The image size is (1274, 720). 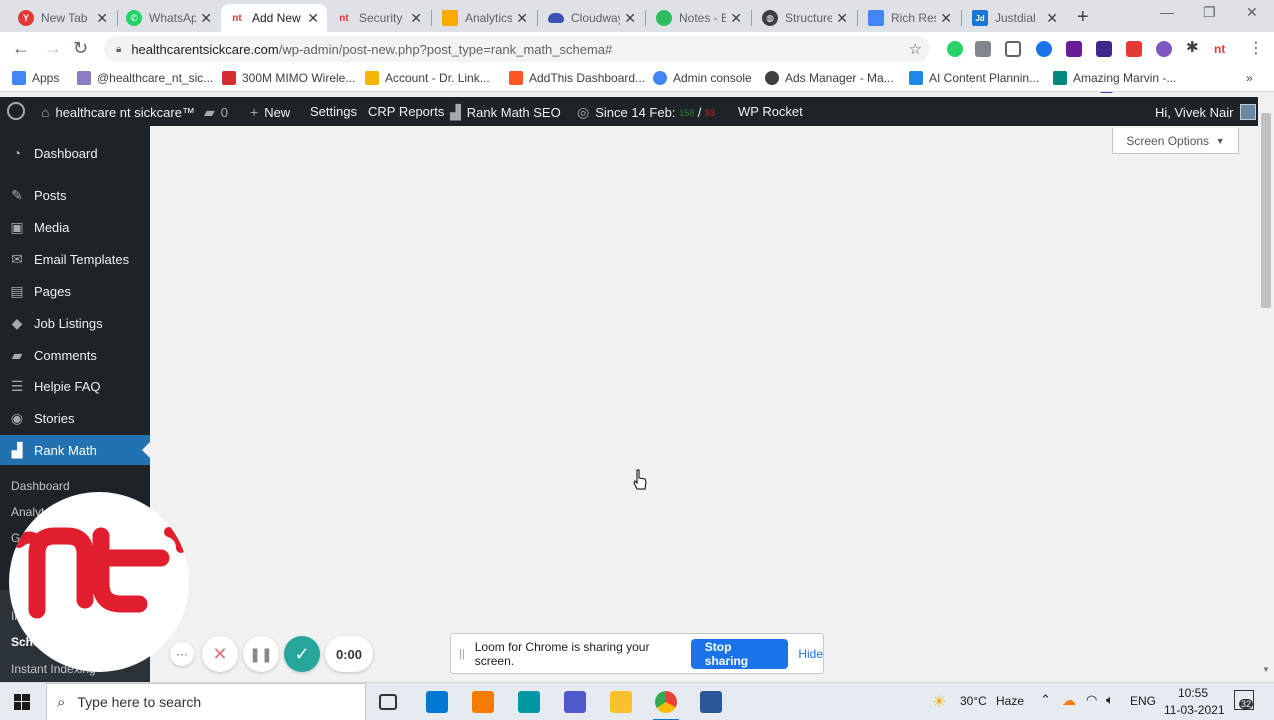 What do you see at coordinates (75, 291) in the screenshot?
I see `sidebar-item-pages: ▤ Pages` at bounding box center [75, 291].